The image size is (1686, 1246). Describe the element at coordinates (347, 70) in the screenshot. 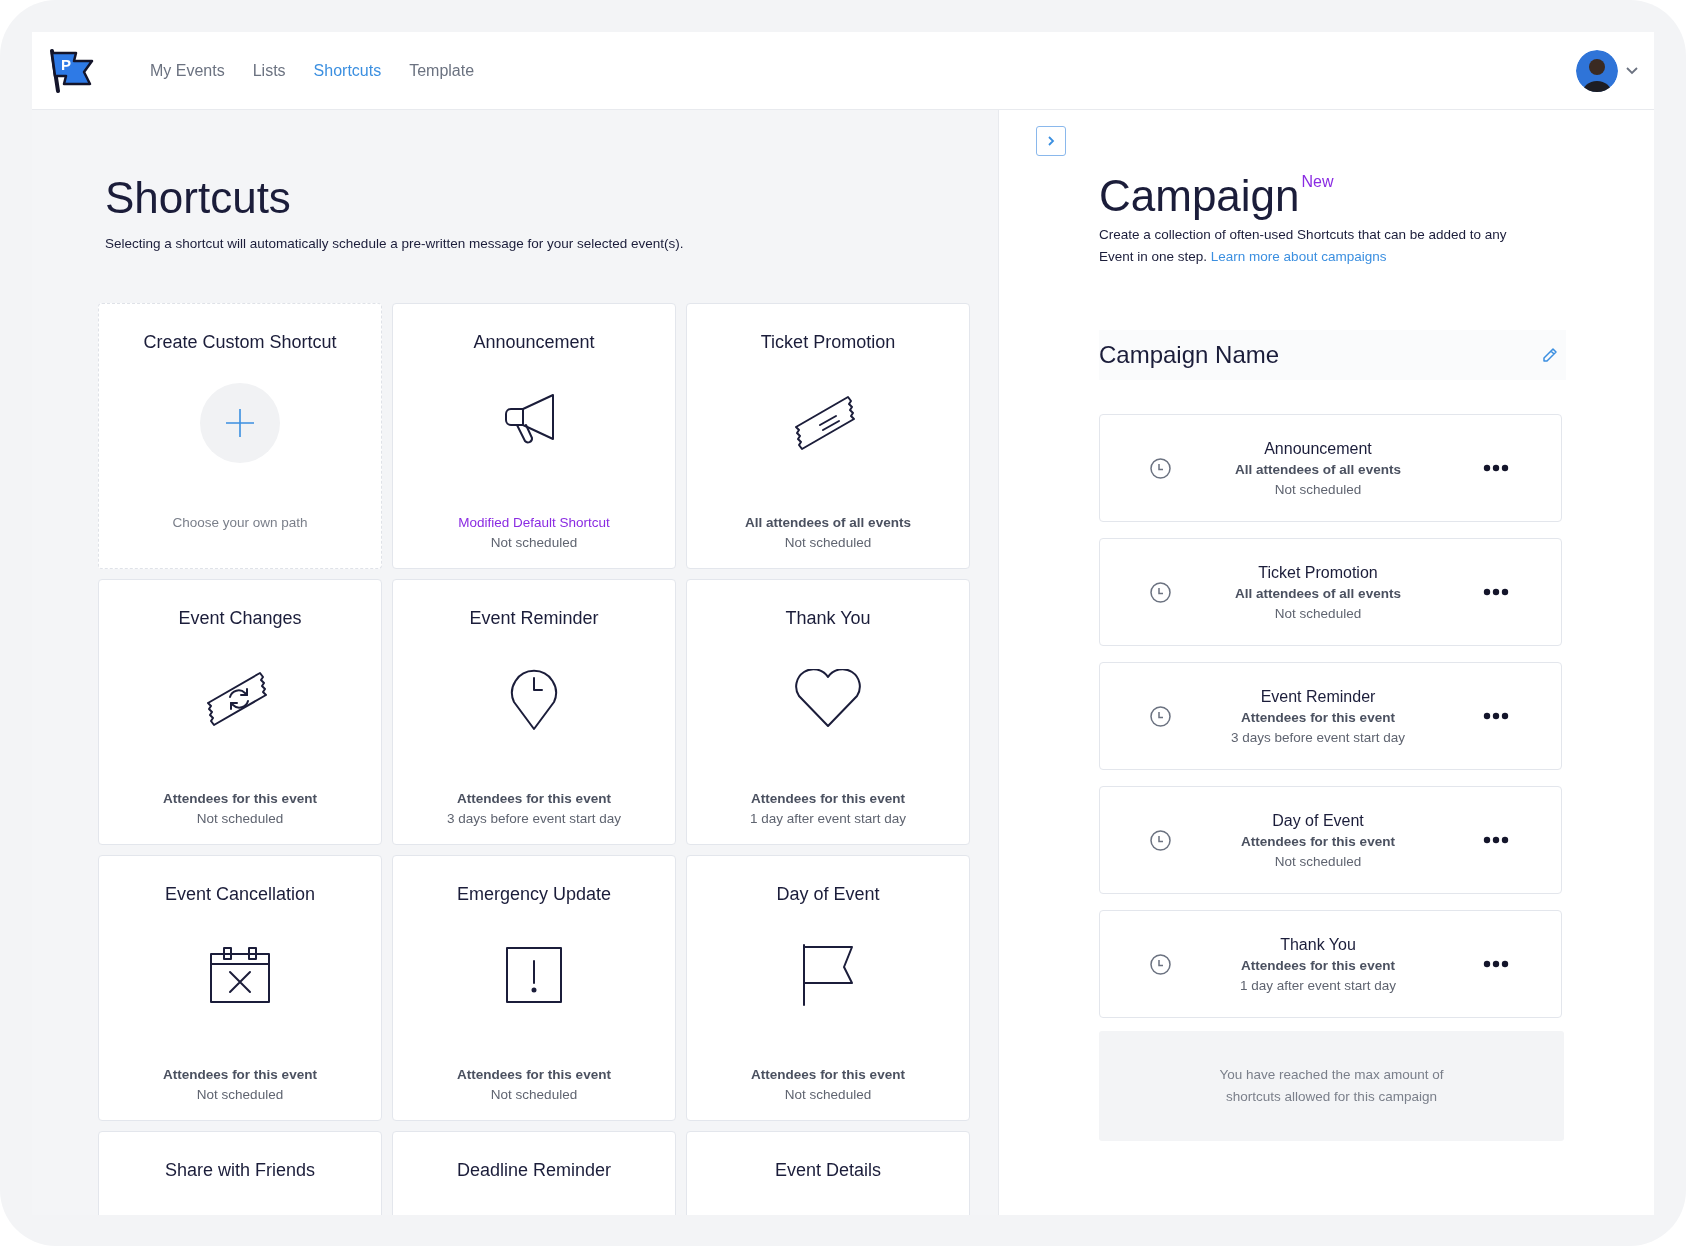

I see `nav-link: Shortcuts` at that location.